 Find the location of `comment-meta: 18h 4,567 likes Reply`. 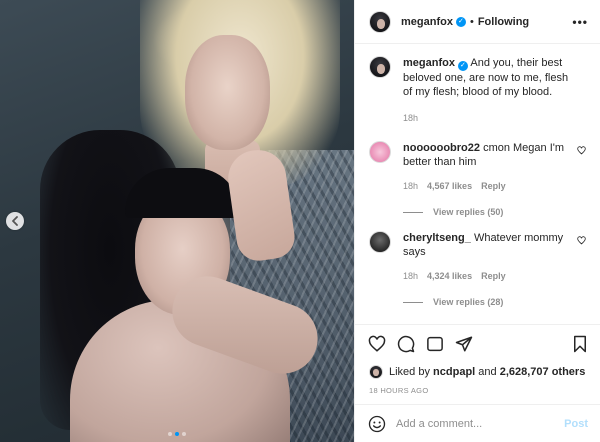

comment-meta: 18h 4,567 likes Reply is located at coordinates (486, 186).